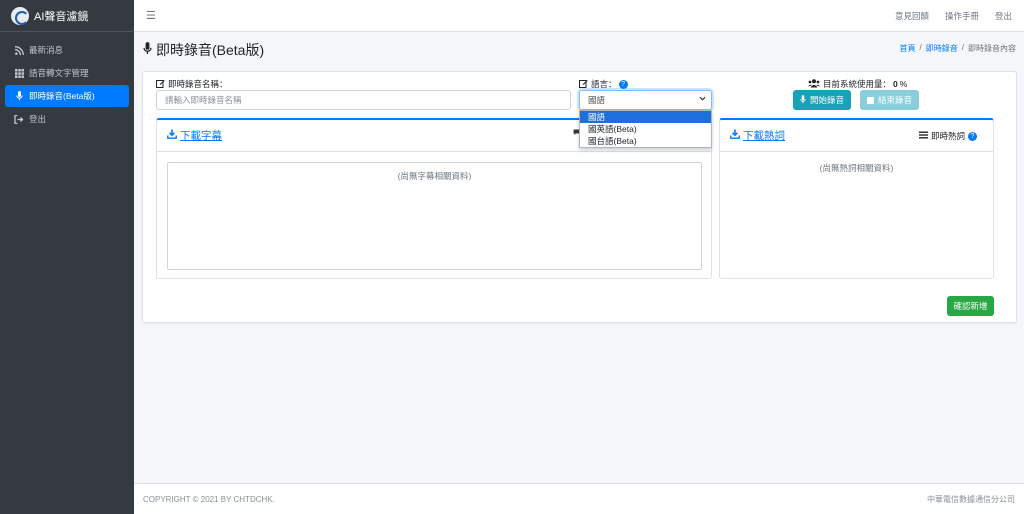 The image size is (1024, 514). I want to click on usage-unit: %, so click(903, 84).